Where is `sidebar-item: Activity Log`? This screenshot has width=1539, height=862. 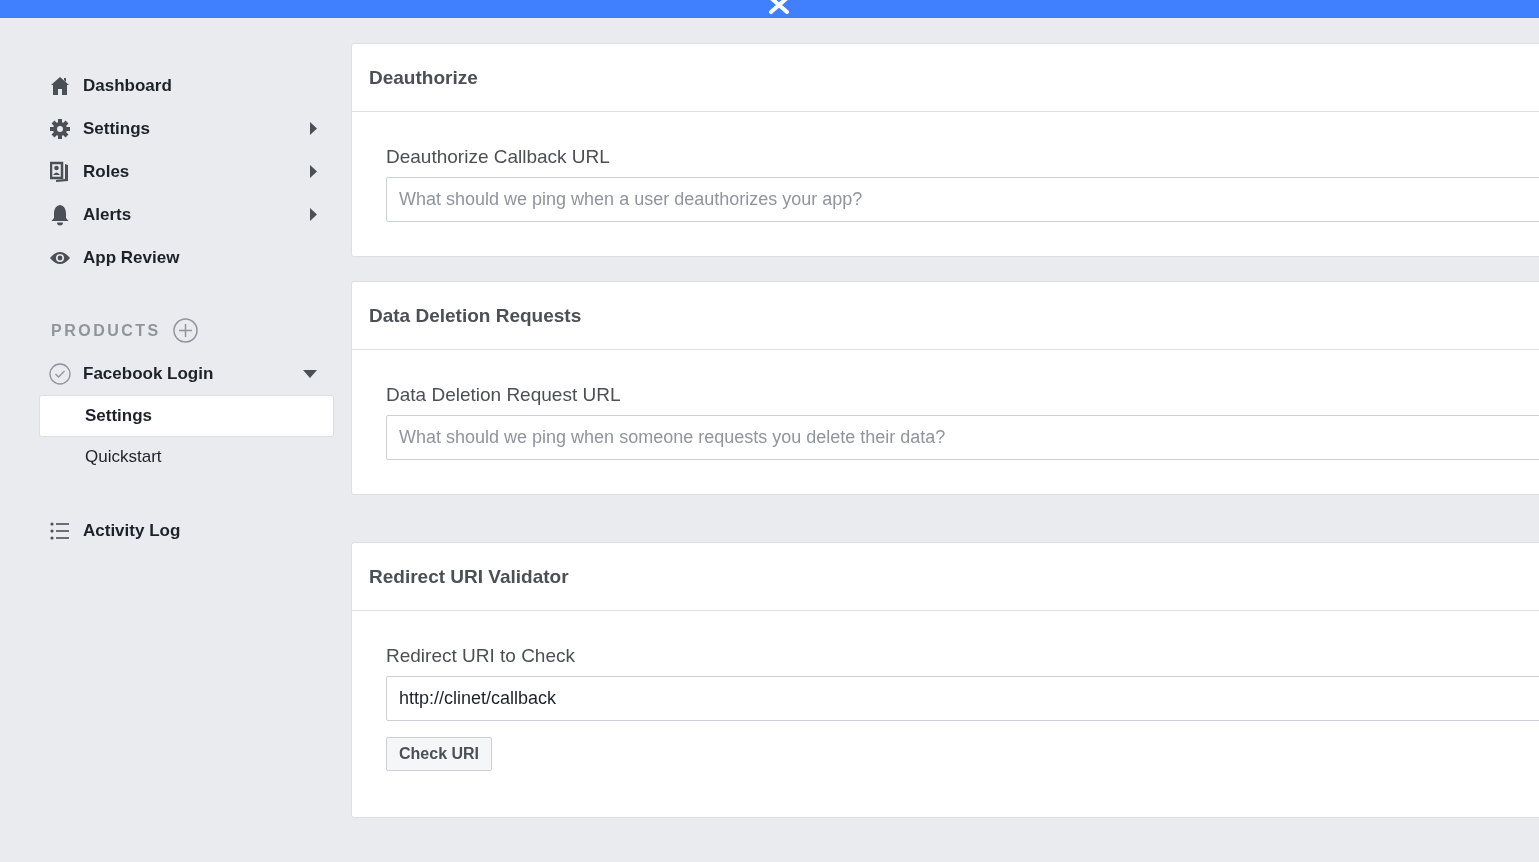
sidebar-item: Activity Log is located at coordinates (186, 530).